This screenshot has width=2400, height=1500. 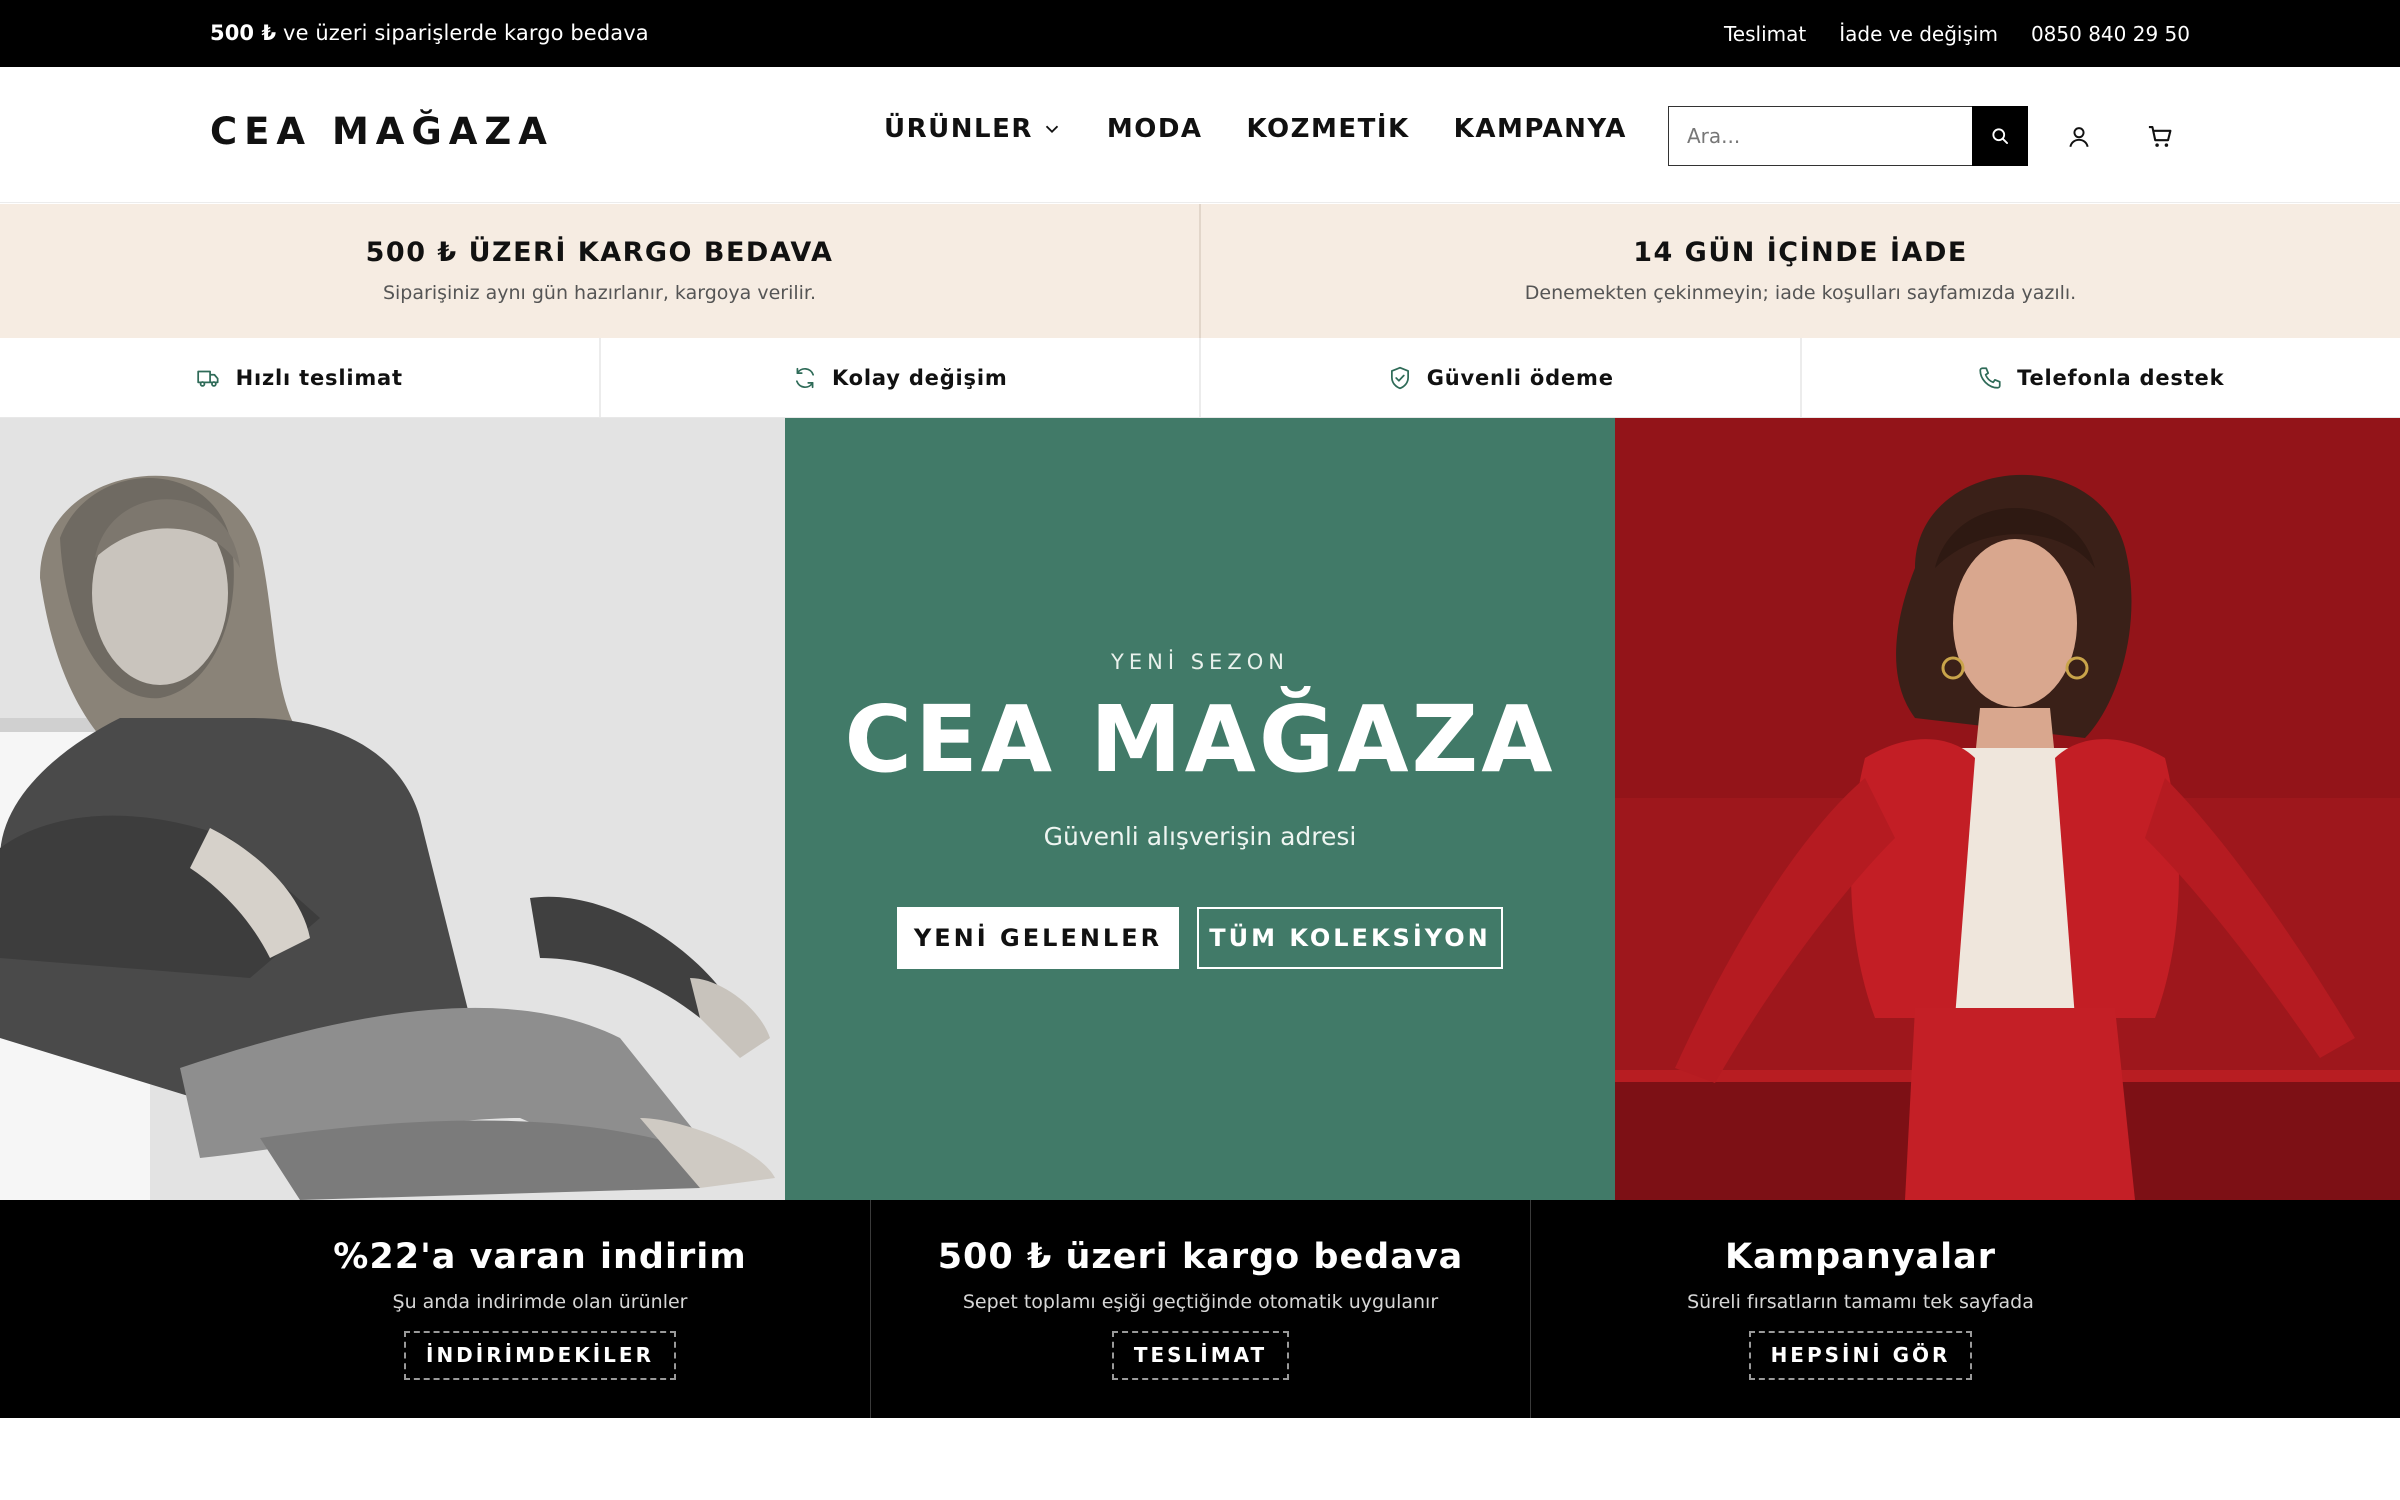 I want to click on account-button, so click(x=2079, y=137).